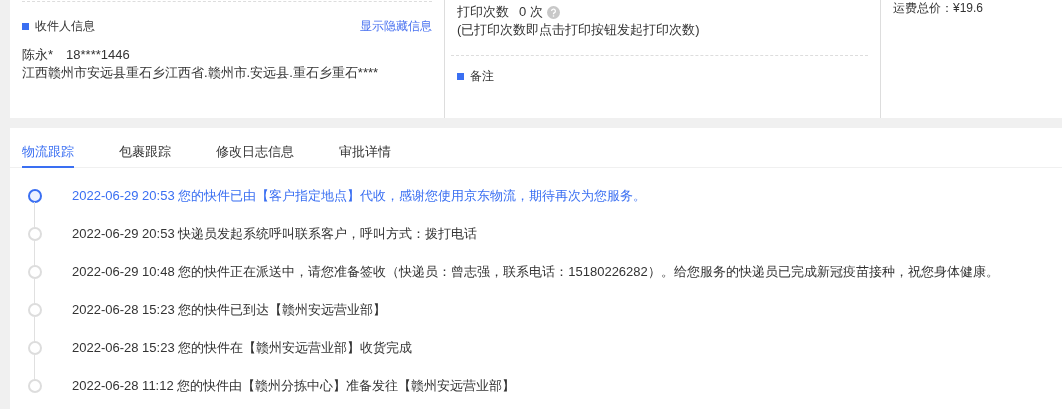  I want to click on recipient-address: 江西赣州市安远县重石乡江西省.赣州市.安远县.重石乡重石****, so click(201, 73).